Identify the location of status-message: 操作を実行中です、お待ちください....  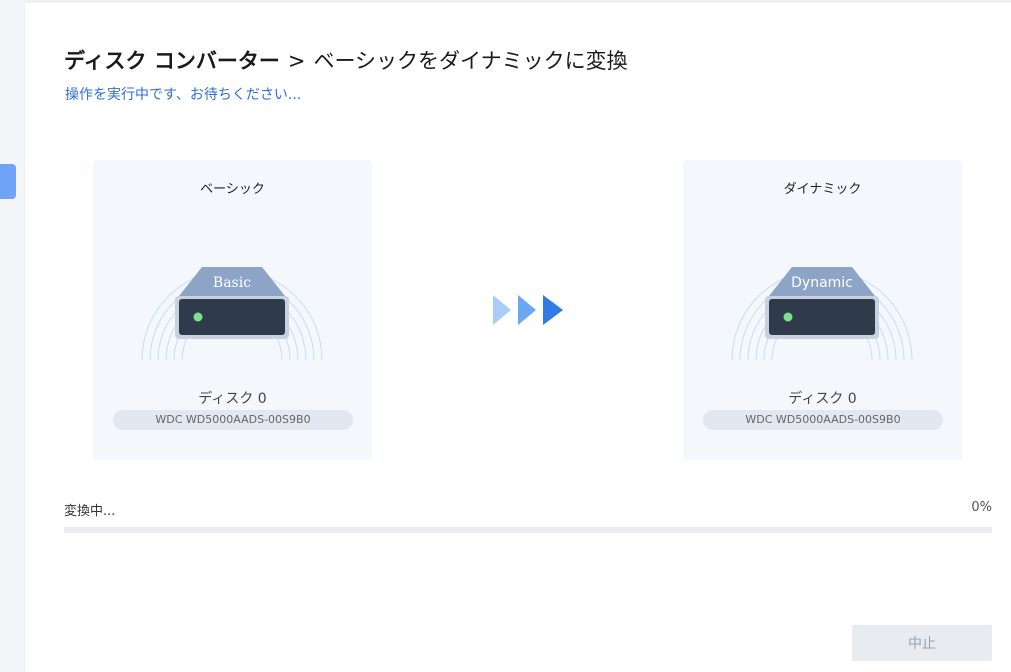
(183, 95).